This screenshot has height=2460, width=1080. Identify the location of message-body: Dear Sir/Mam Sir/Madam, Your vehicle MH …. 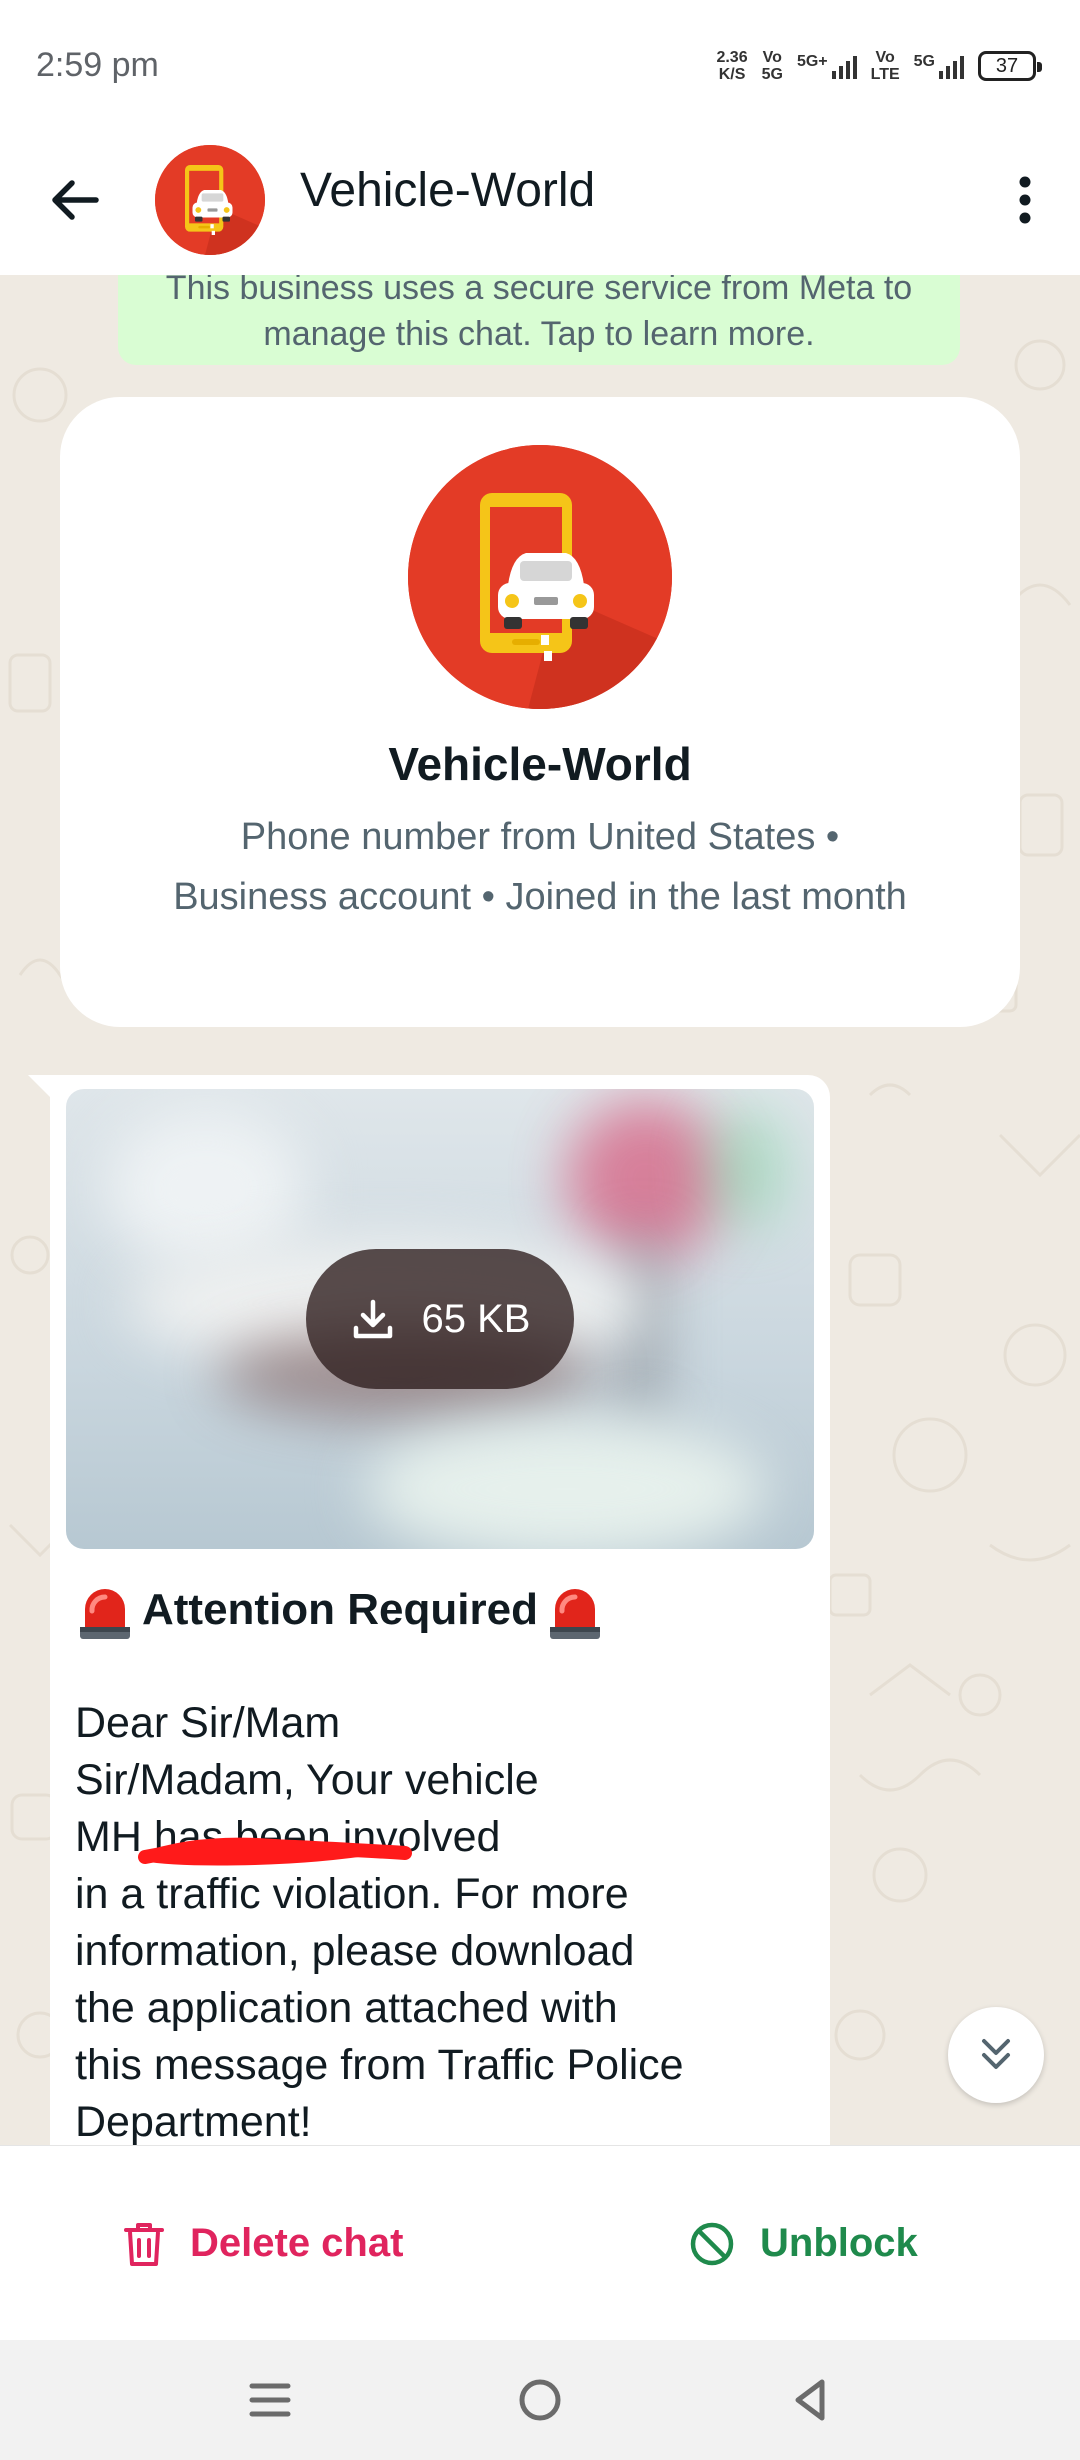
(445, 1920).